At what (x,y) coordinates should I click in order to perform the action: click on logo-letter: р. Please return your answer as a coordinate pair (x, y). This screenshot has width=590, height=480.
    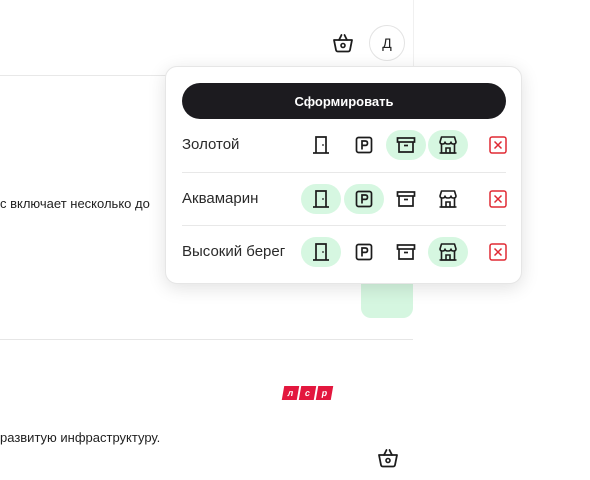
    Looking at the image, I should click on (324, 393).